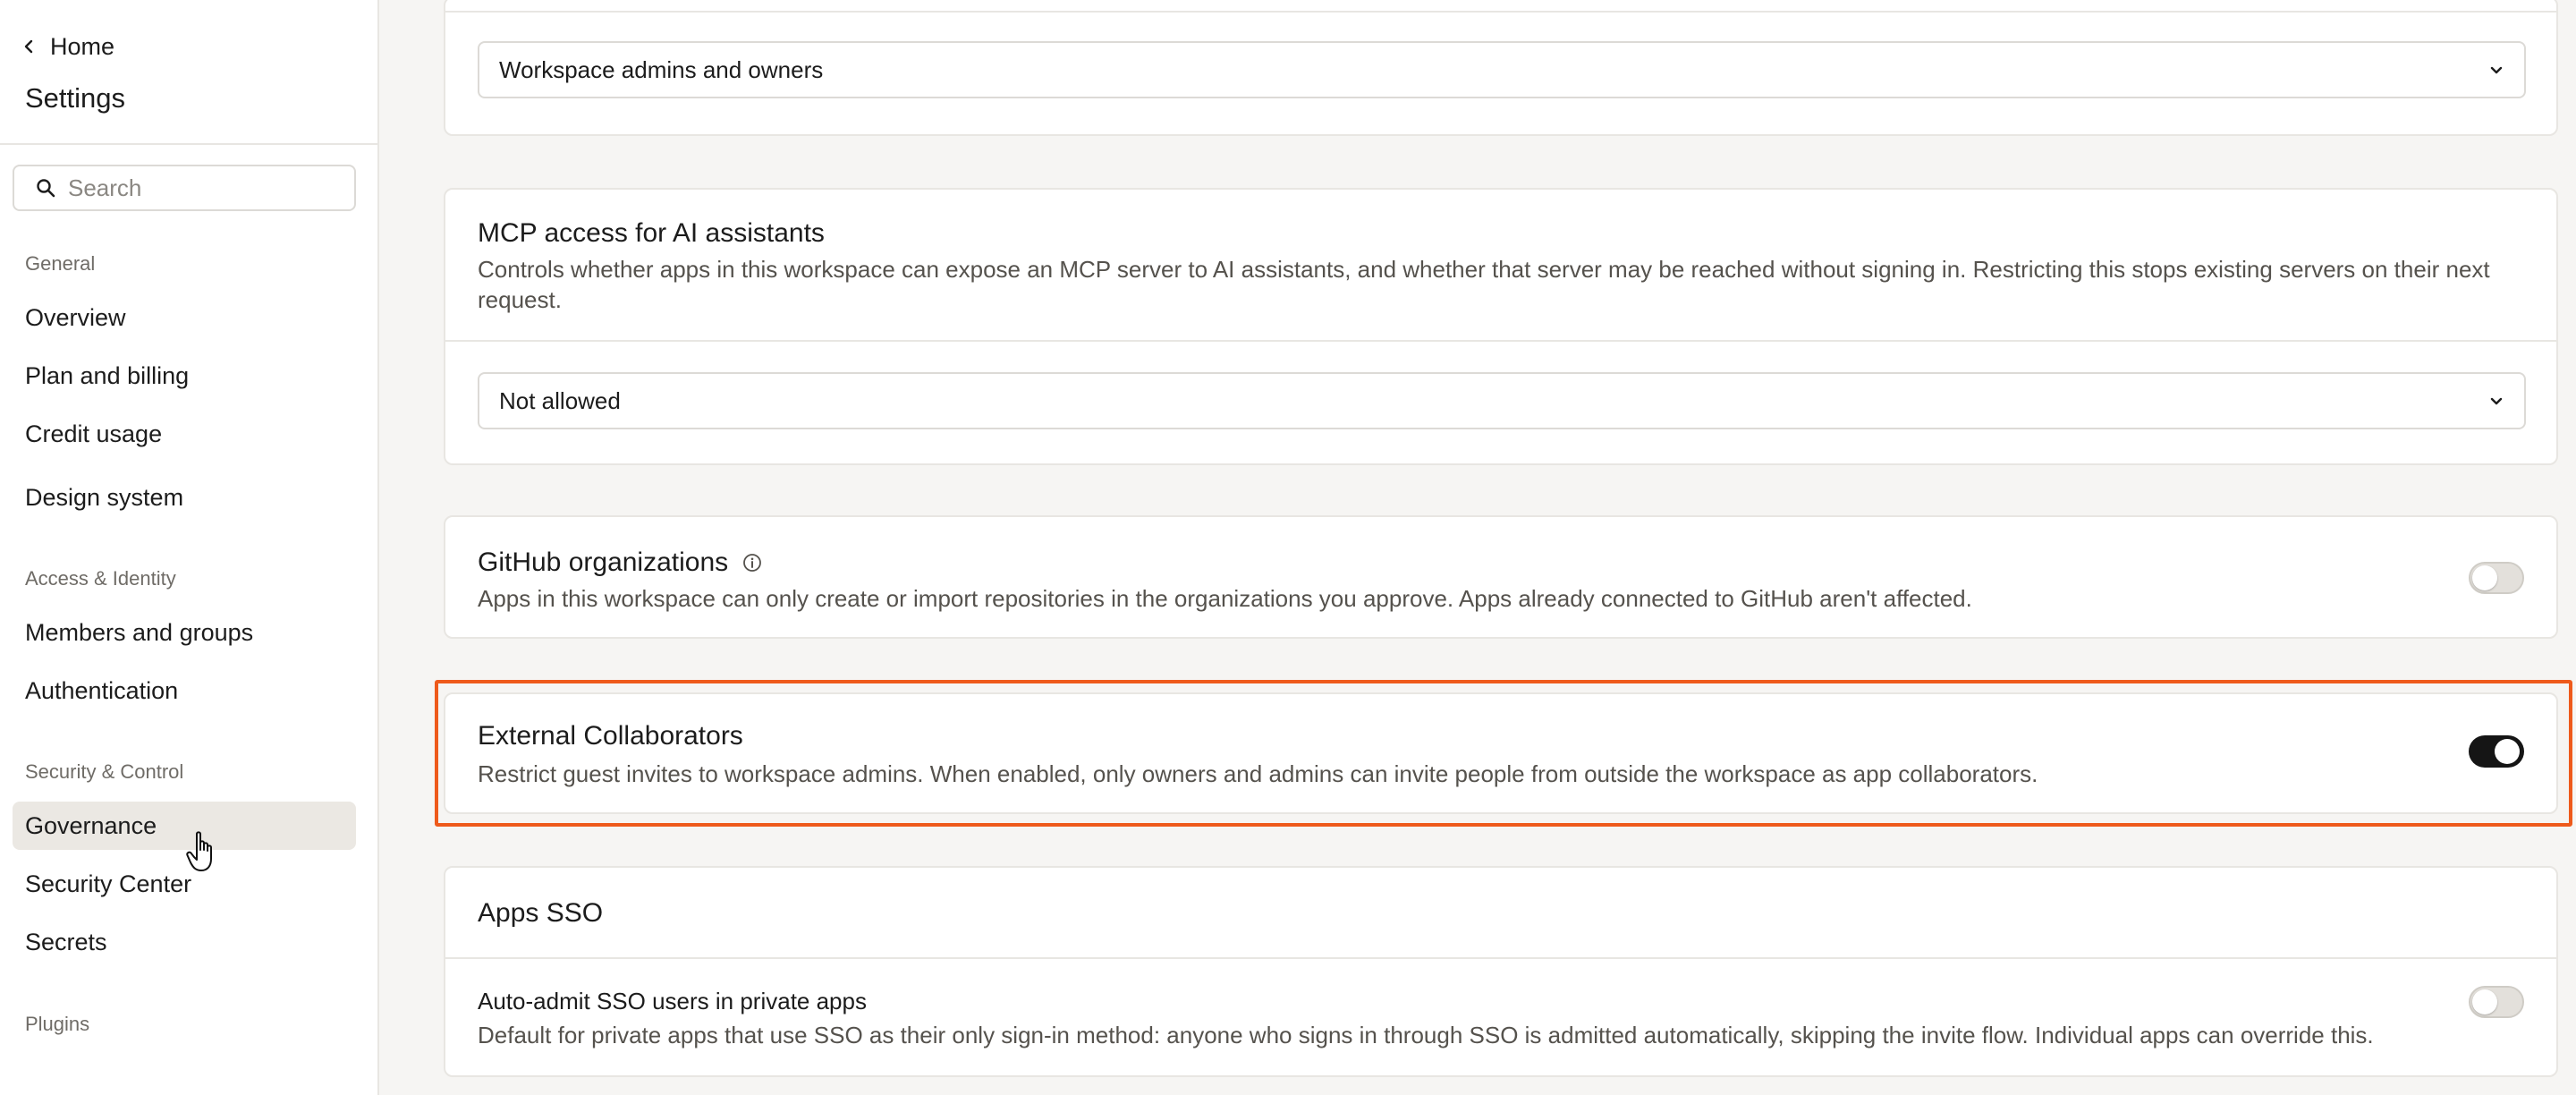 The width and height of the screenshot is (2576, 1095). Describe the element at coordinates (100, 579) in the screenshot. I see `group-label-access-identity: Access & Identity` at that location.